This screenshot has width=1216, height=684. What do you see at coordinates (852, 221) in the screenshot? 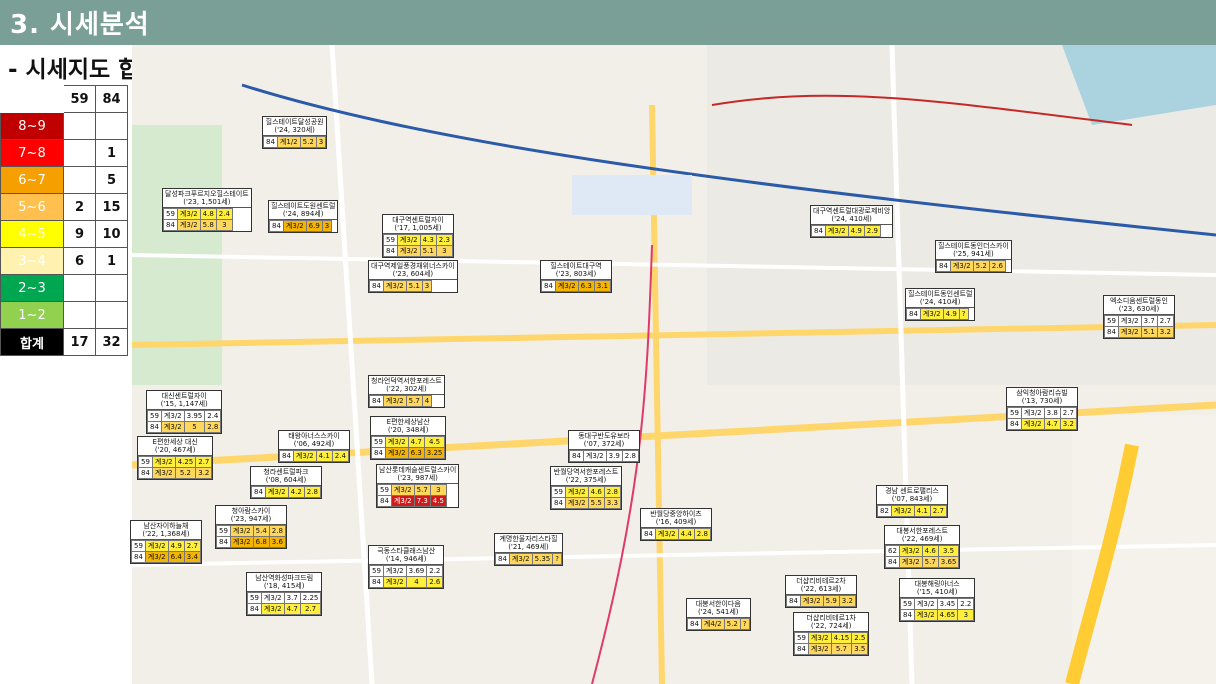
I see `listing-box: 대구역센트럴대광로제비앙 ('24, 410세) 84 계3/2 4.9 2.9` at bounding box center [852, 221].